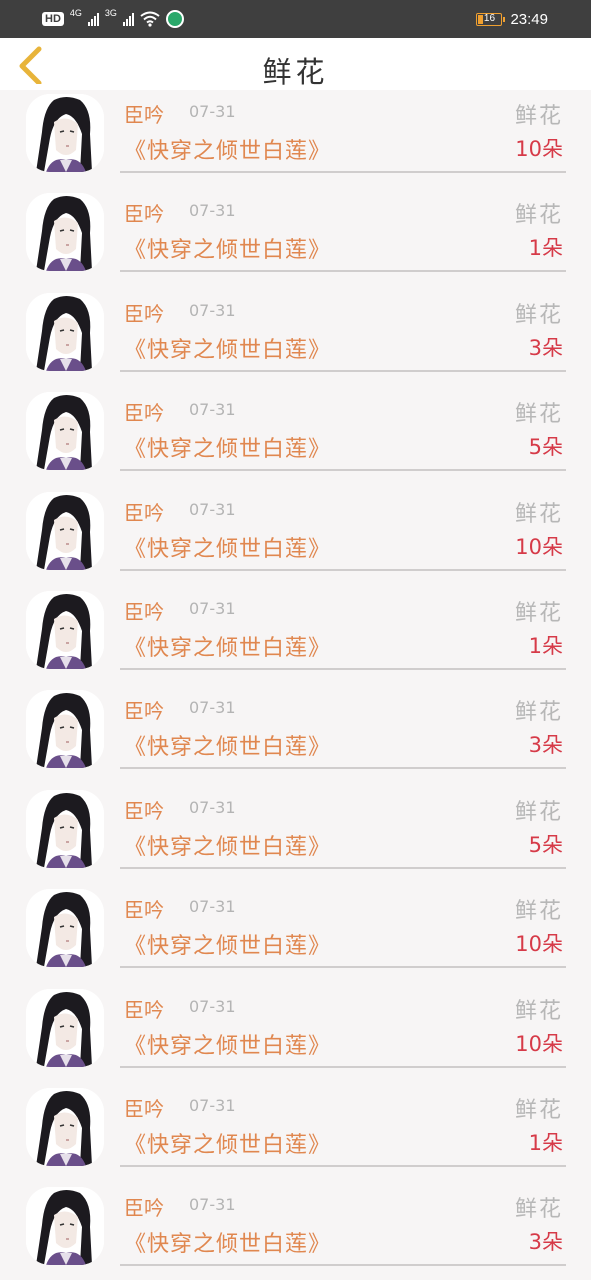 The width and height of the screenshot is (591, 1280). What do you see at coordinates (75, 13) in the screenshot?
I see `network-4g-label: 4G` at bounding box center [75, 13].